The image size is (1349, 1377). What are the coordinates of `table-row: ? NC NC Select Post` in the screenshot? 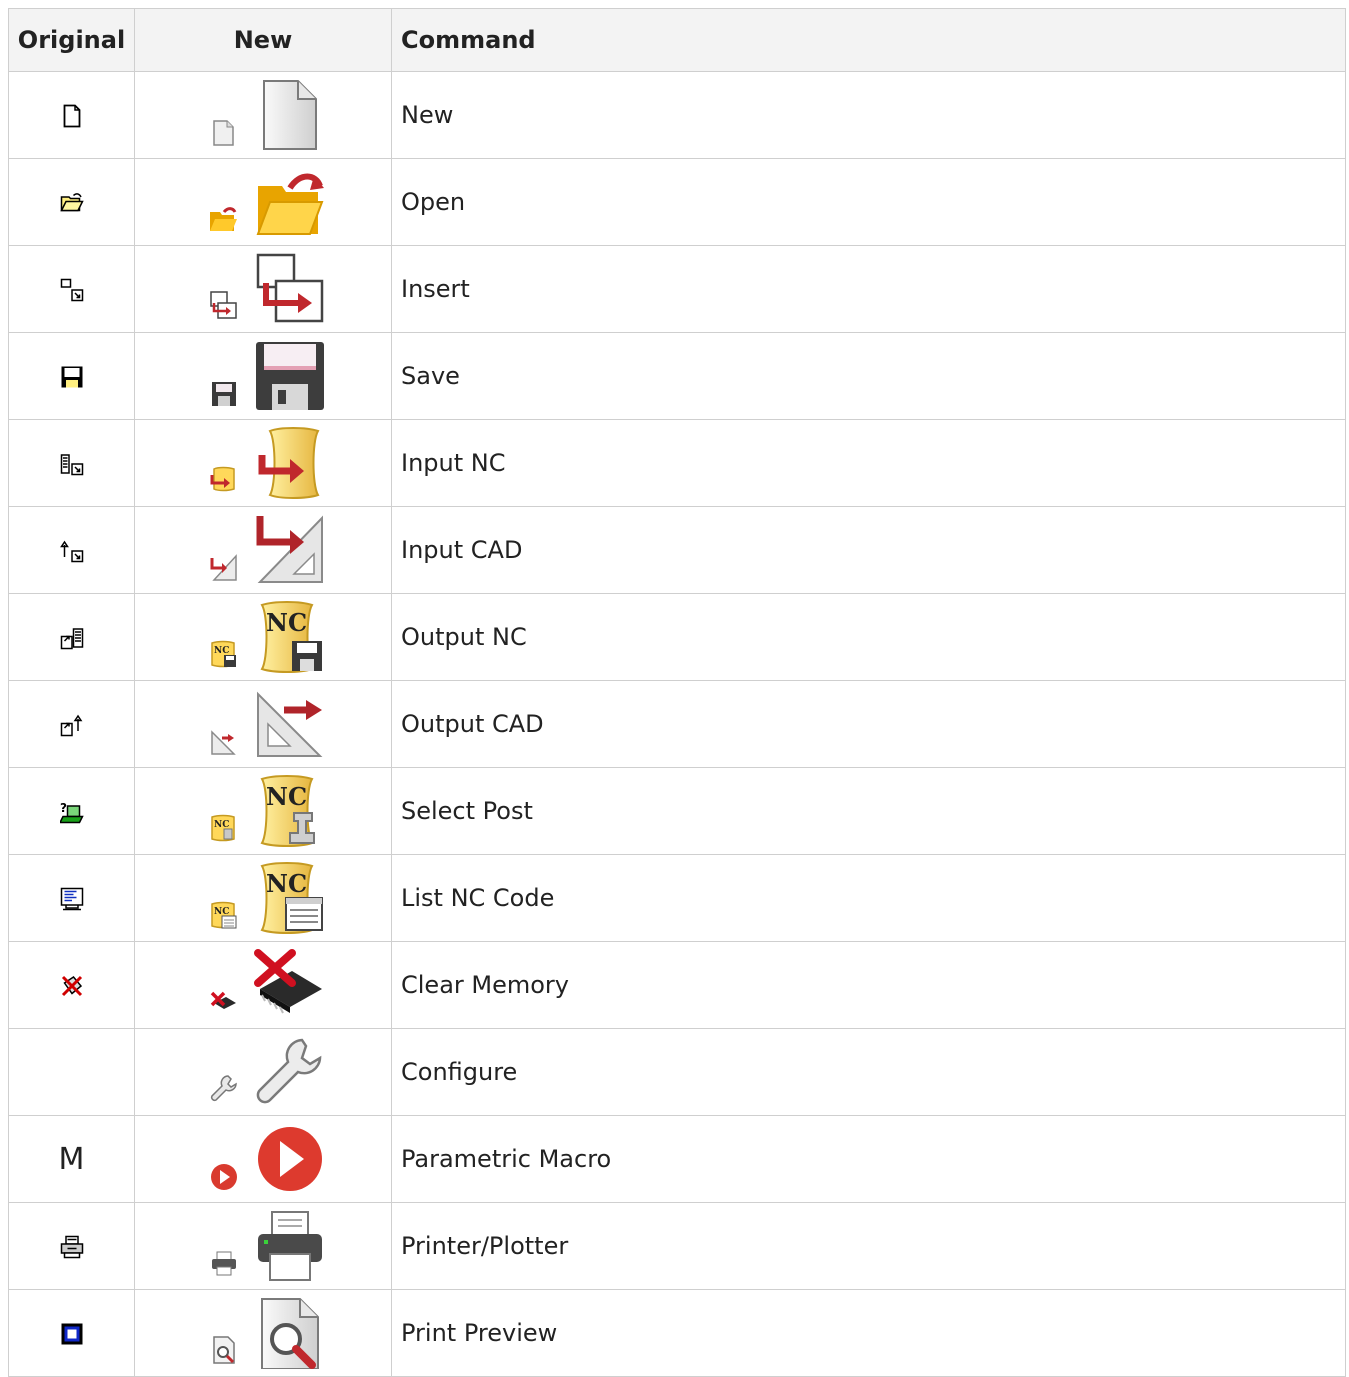 It's located at (677, 811).